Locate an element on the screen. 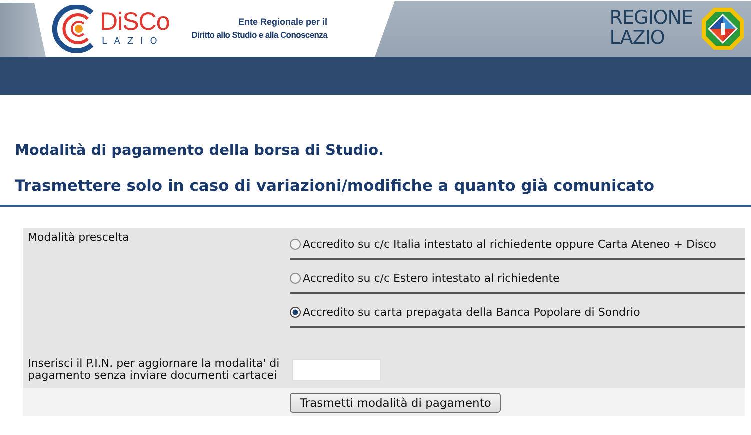 This screenshot has height=435, width=751. submit-button: Trasmetti modalità di pagamento is located at coordinates (396, 403).